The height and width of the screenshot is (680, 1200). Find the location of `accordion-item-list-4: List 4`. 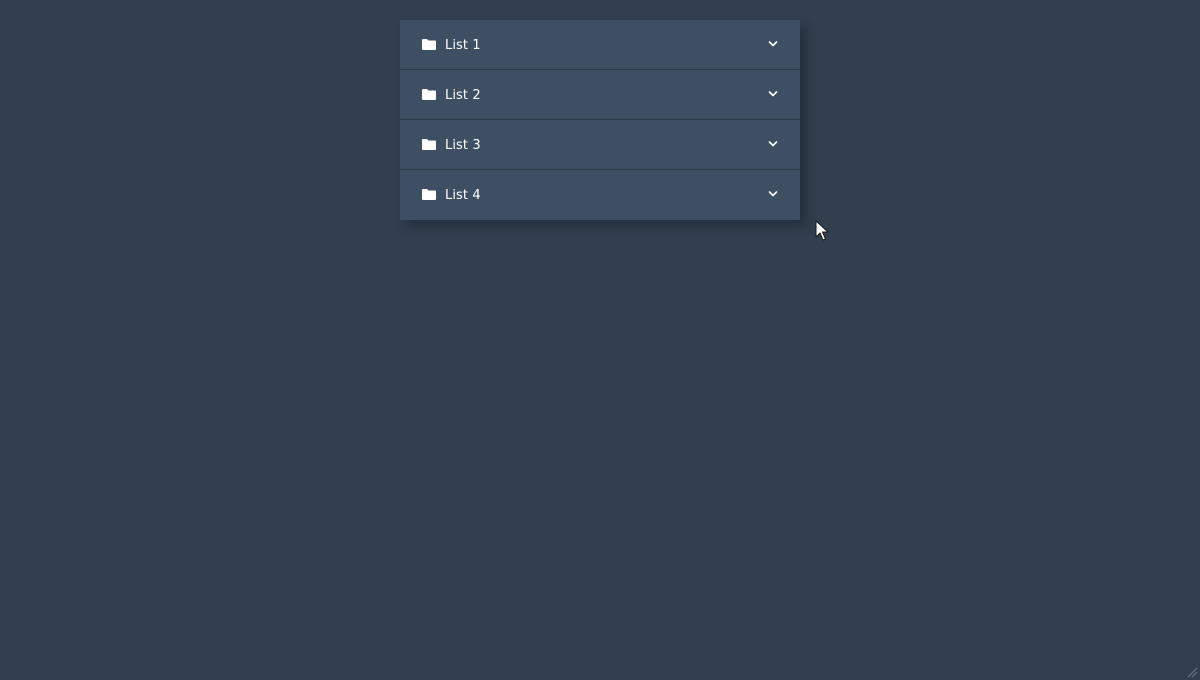

accordion-item-list-4: List 4 is located at coordinates (600, 195).